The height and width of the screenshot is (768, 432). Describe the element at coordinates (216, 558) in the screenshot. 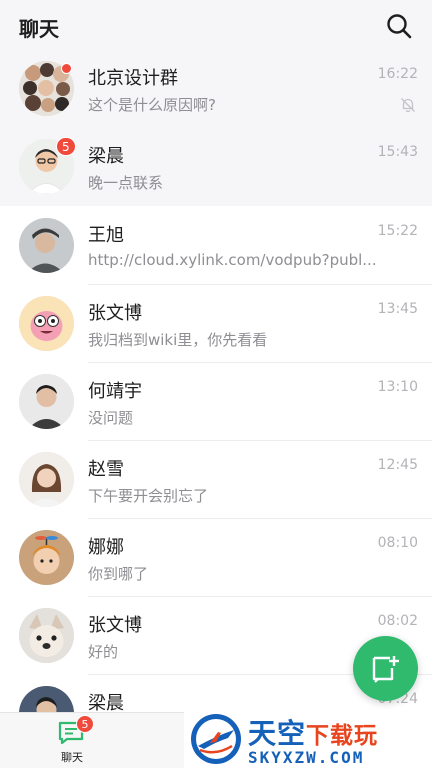

I see `conversation-row-nana: 娜娜 你到哪了 08:10` at that location.